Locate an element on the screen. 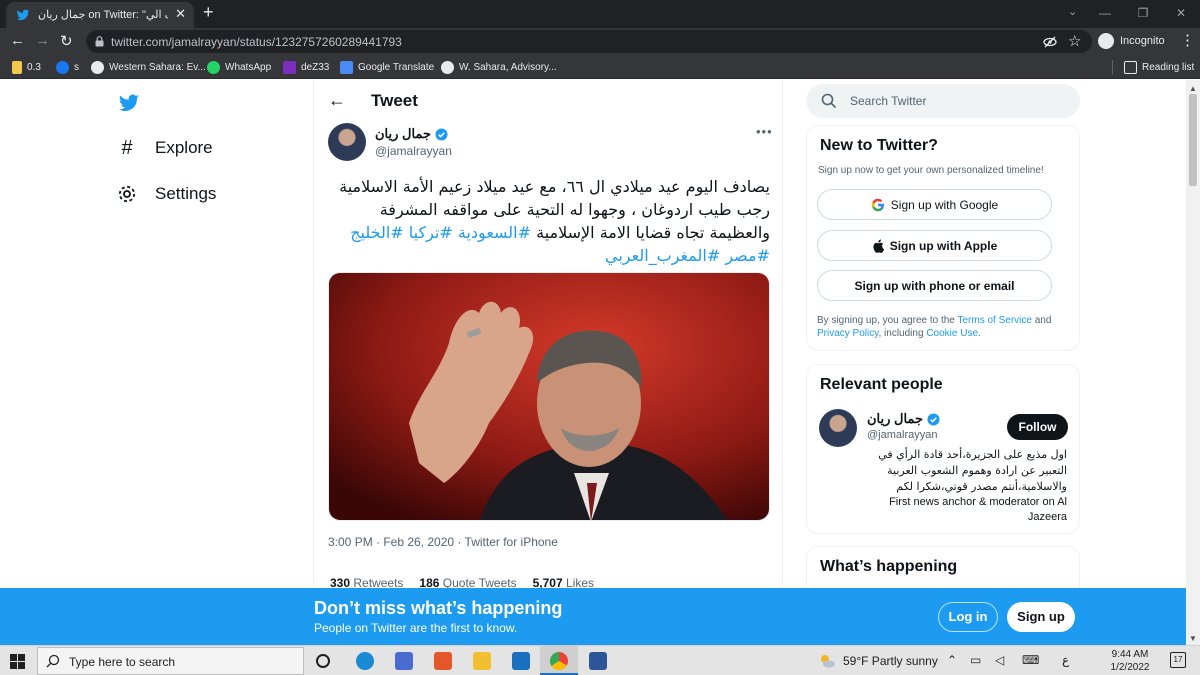 Image resolution: width=1200 pixels, height=675 pixels. author-name-row: جمال ريان is located at coordinates (411, 134).